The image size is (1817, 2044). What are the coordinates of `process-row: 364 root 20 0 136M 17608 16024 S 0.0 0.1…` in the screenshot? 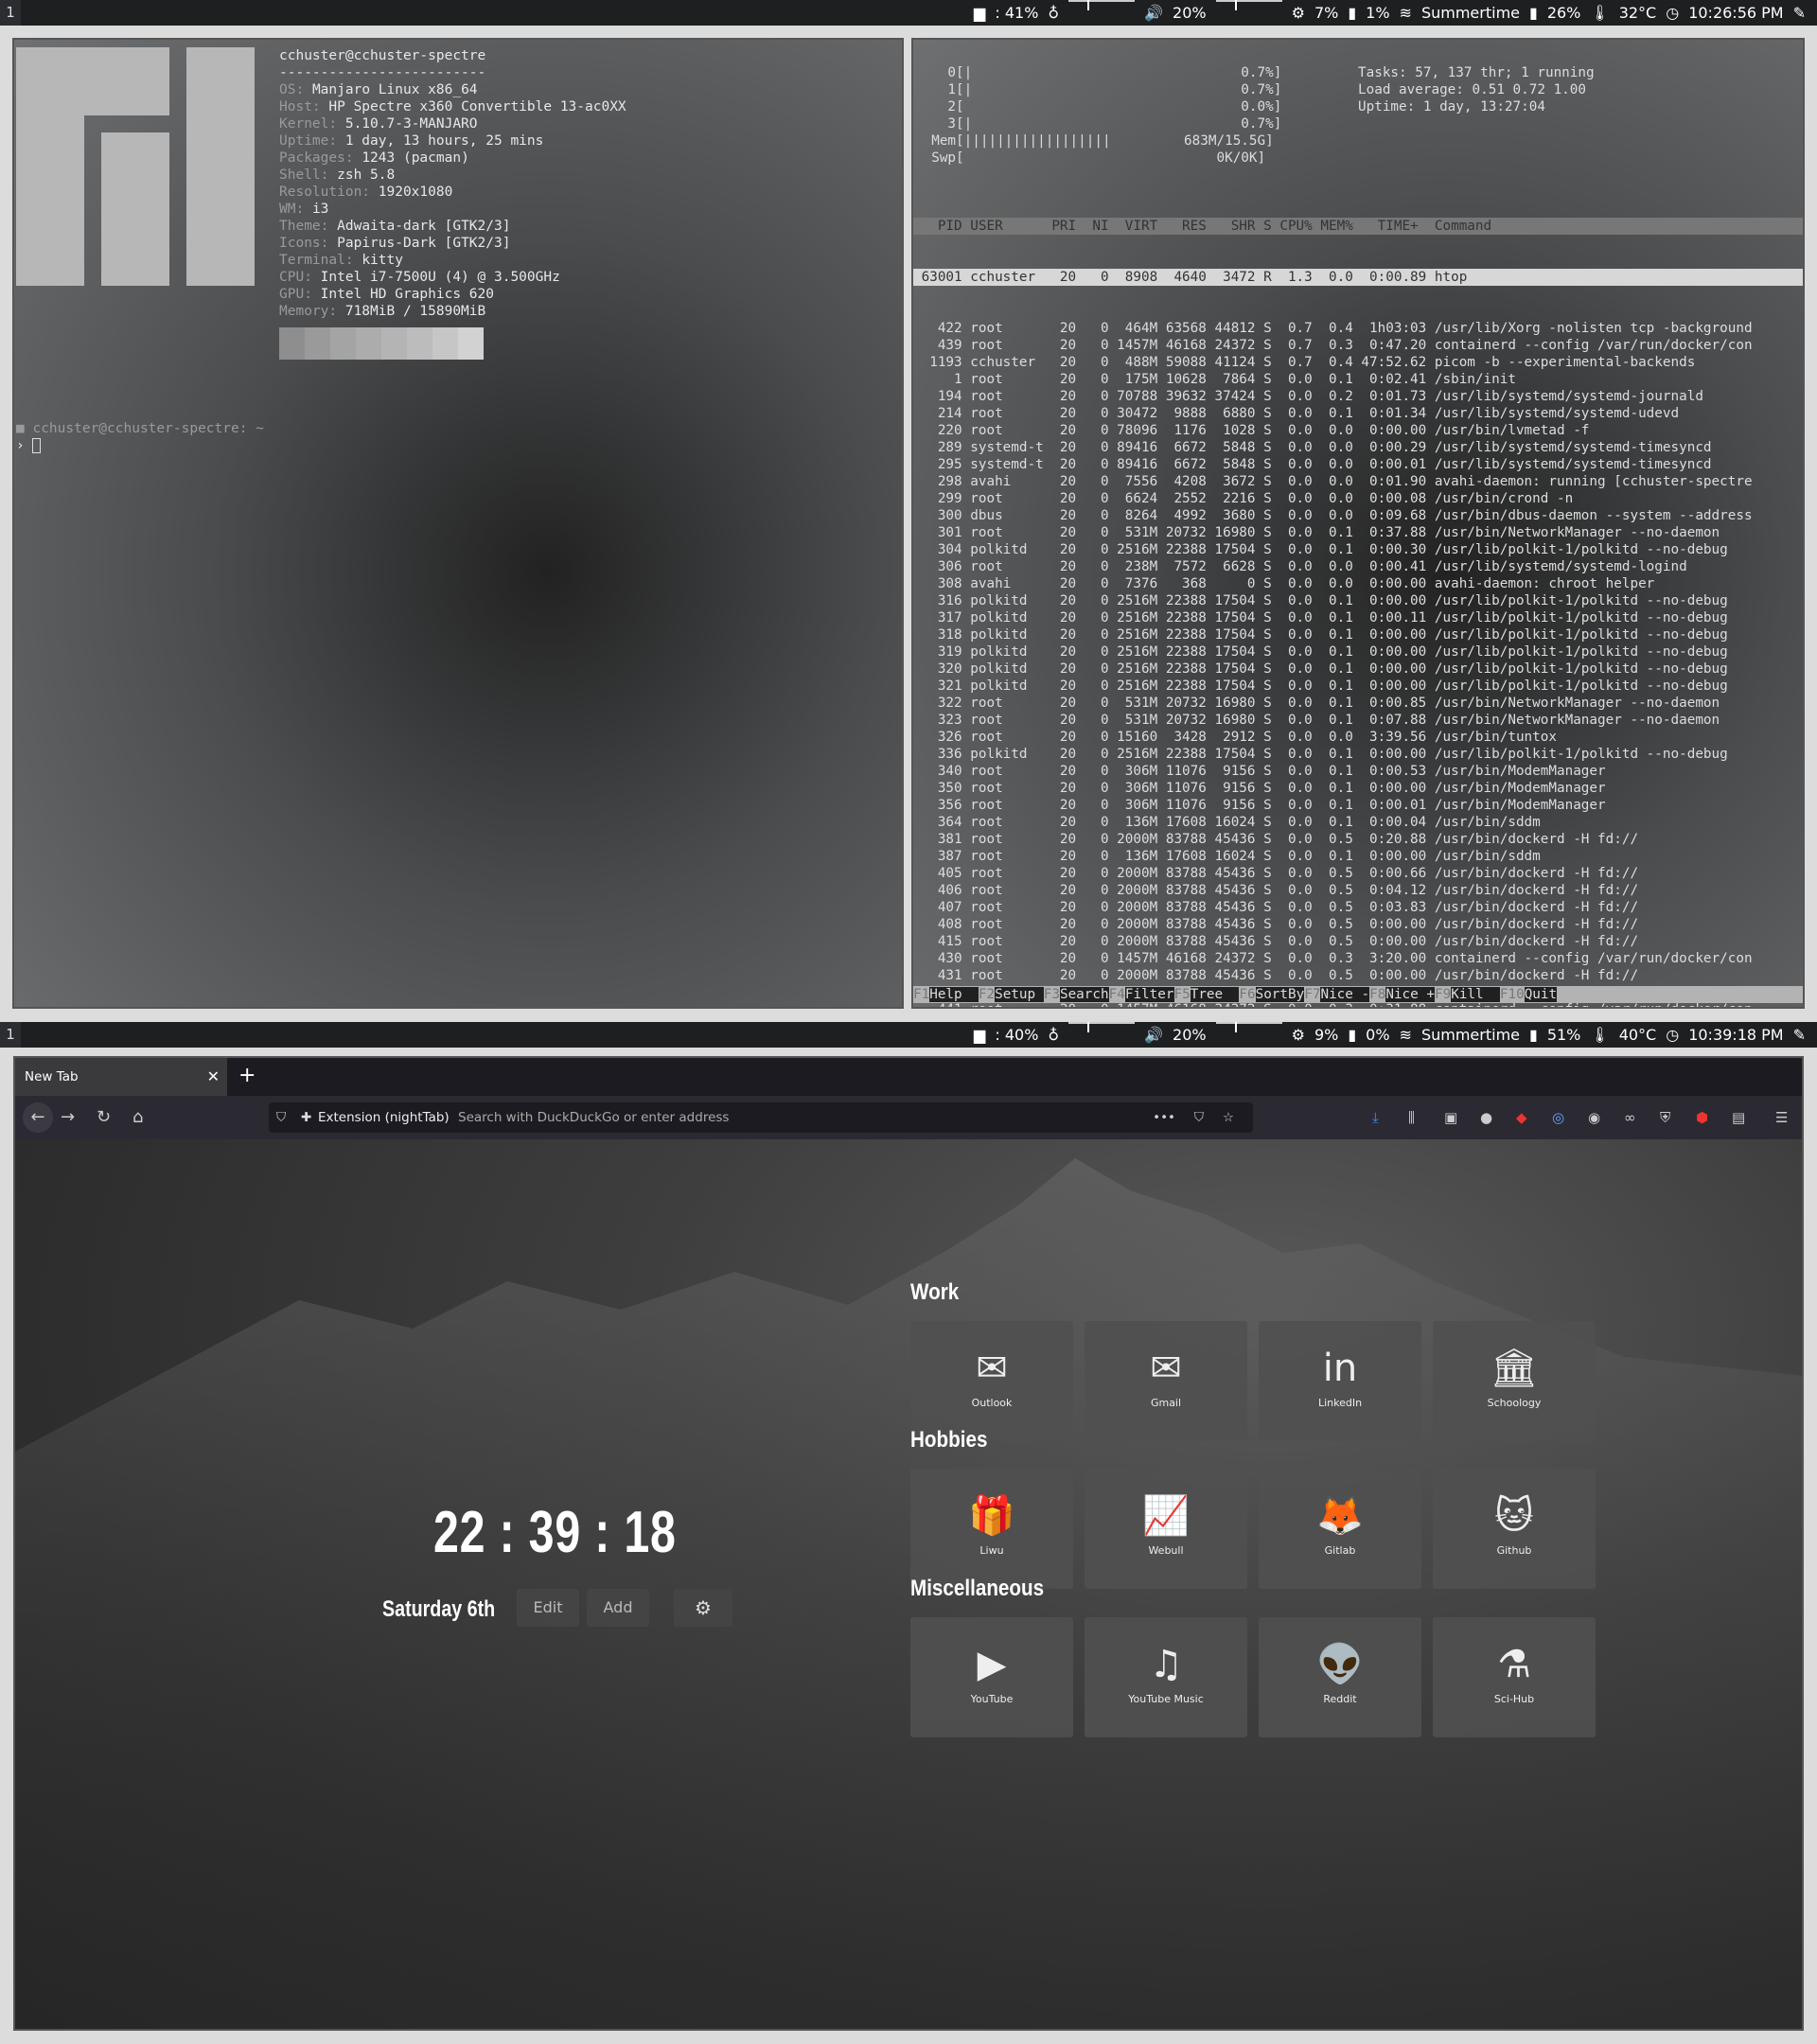 It's located at (1358, 822).